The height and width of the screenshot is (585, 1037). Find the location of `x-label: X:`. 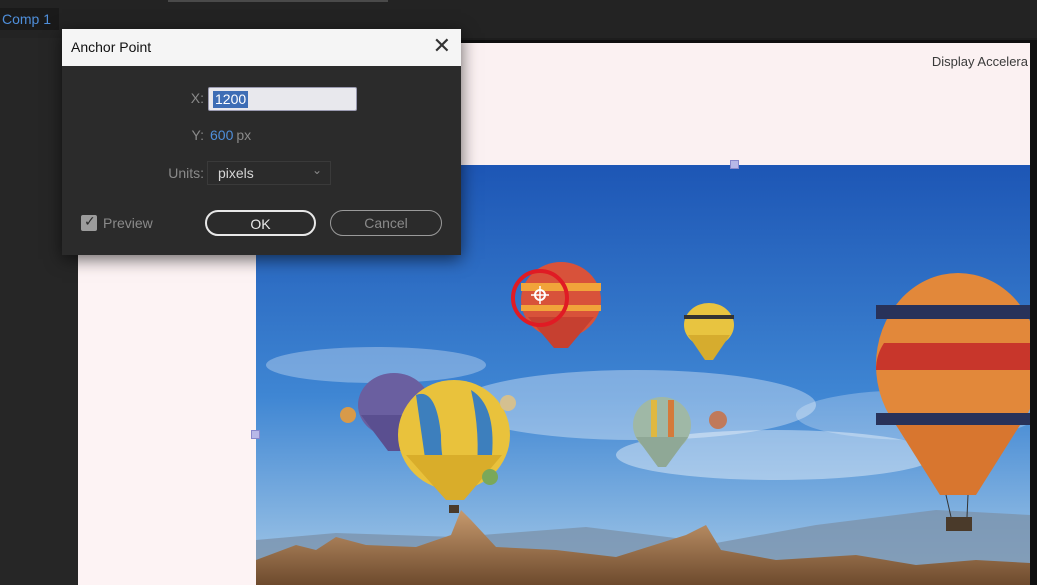

x-label: X: is located at coordinates (197, 98).